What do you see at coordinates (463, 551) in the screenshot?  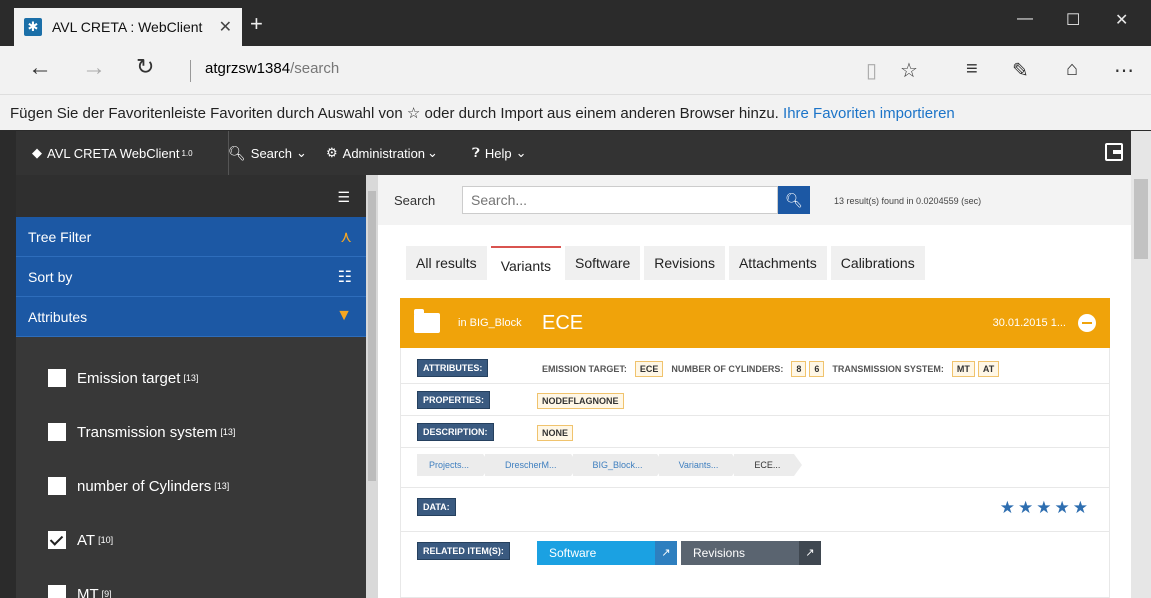 I see `related-items-tag: RELATED ITEM(S):` at bounding box center [463, 551].